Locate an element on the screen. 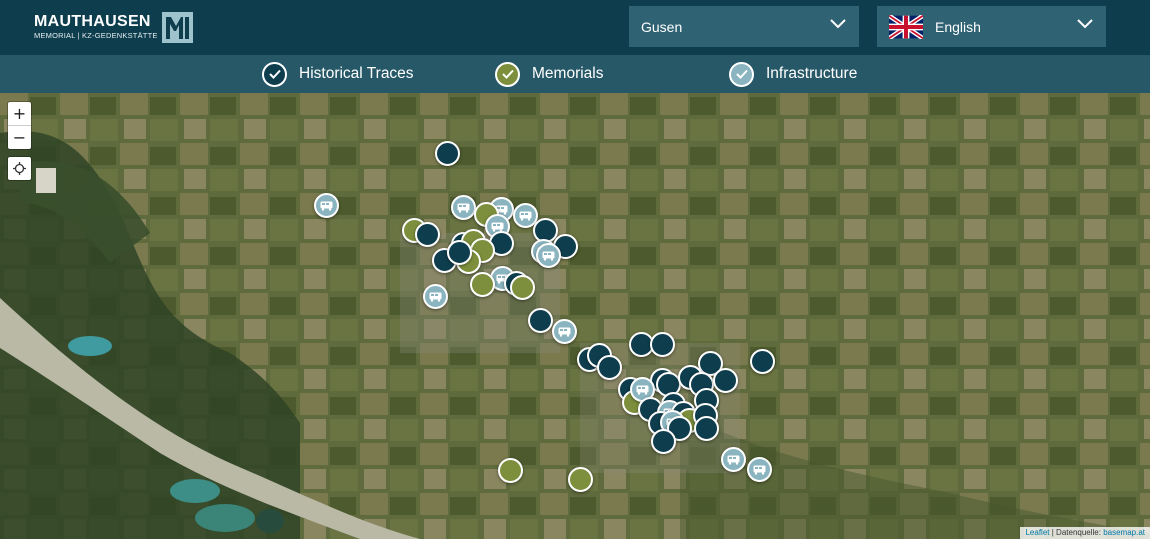 The width and height of the screenshot is (1150, 539). crosshair-icon is located at coordinates (19, 168).